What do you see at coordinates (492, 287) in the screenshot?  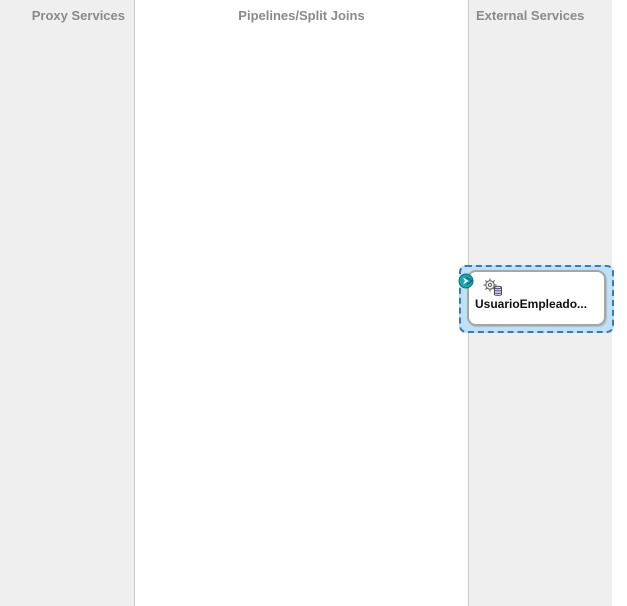 I see `gear-database-icon` at bounding box center [492, 287].